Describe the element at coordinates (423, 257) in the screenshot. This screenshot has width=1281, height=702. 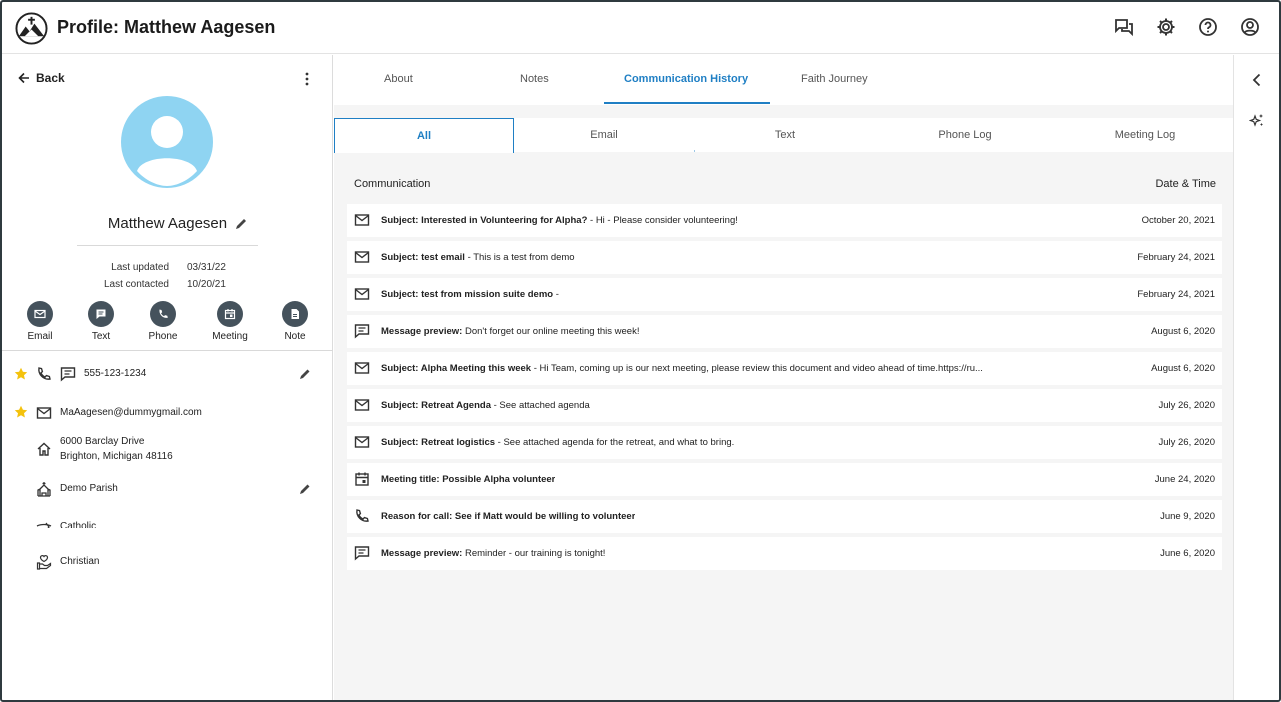
I see `row-title: Subject: test email` at that location.